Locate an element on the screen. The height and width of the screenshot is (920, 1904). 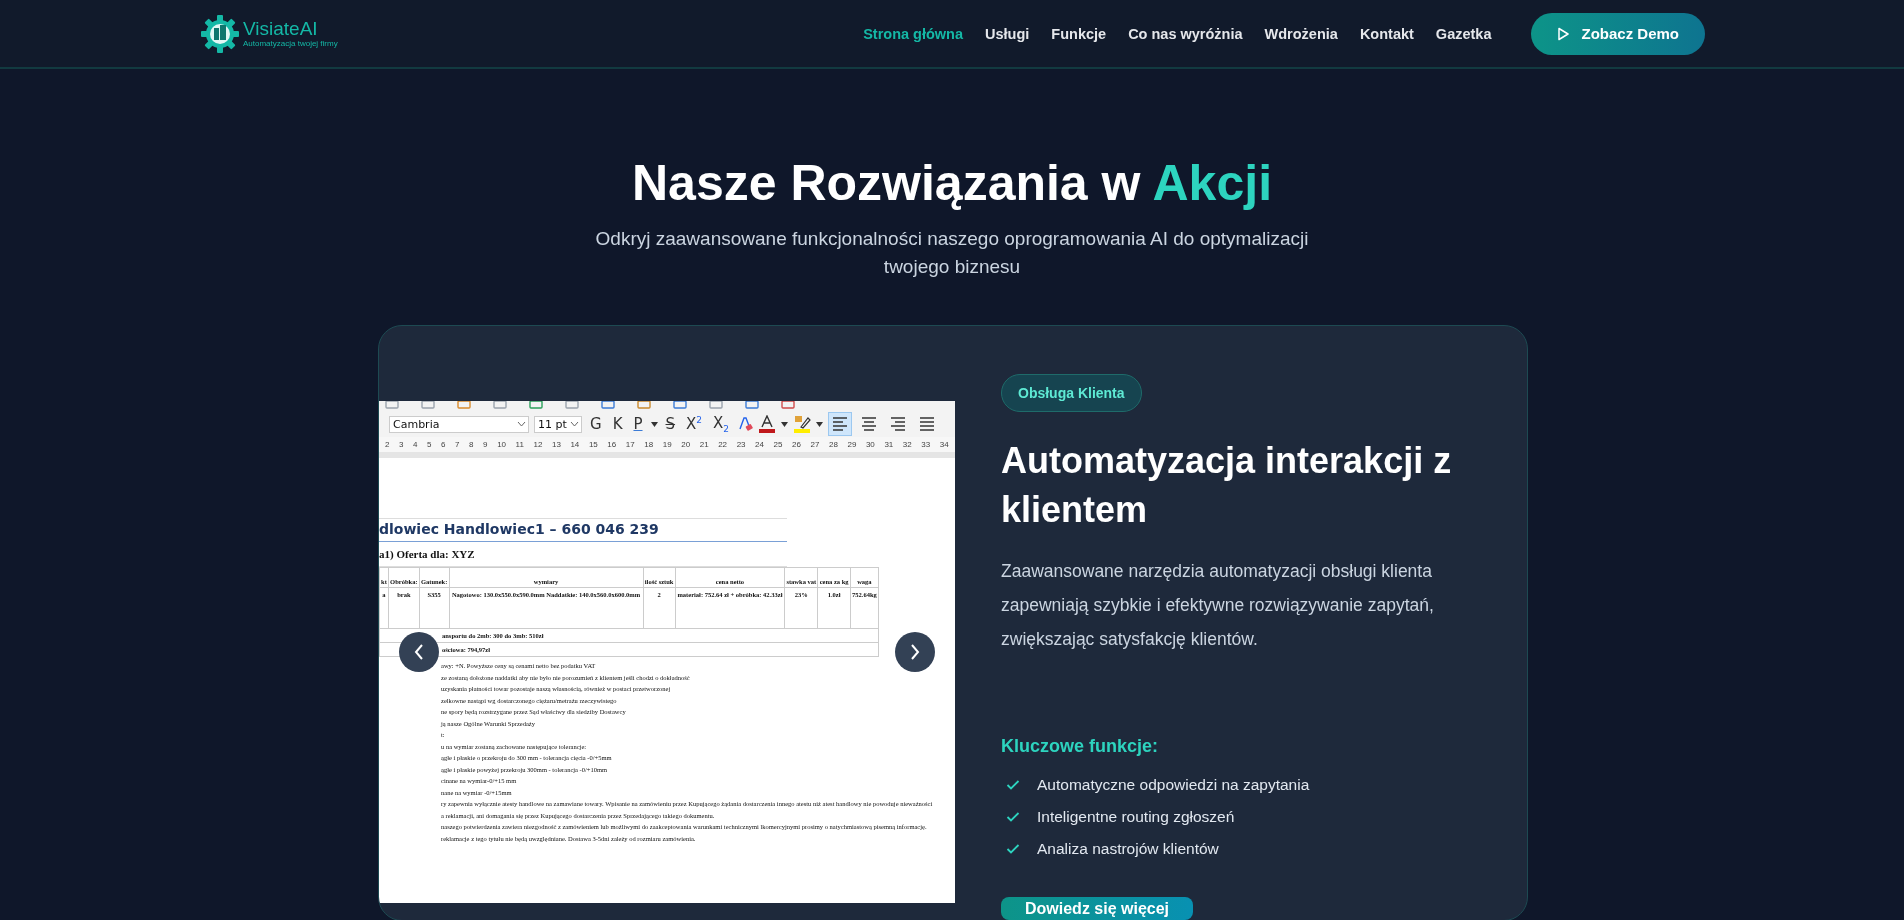
ruler-number: 13 is located at coordinates (556, 444).